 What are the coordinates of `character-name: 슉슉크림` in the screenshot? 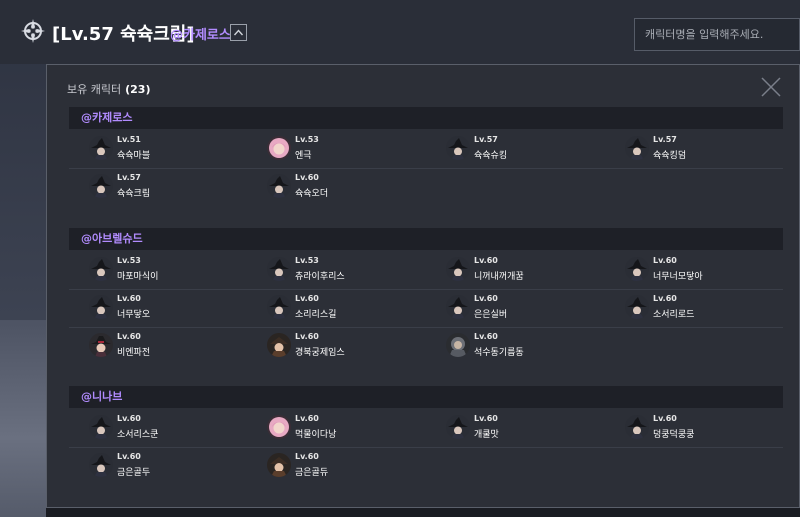 It's located at (134, 194).